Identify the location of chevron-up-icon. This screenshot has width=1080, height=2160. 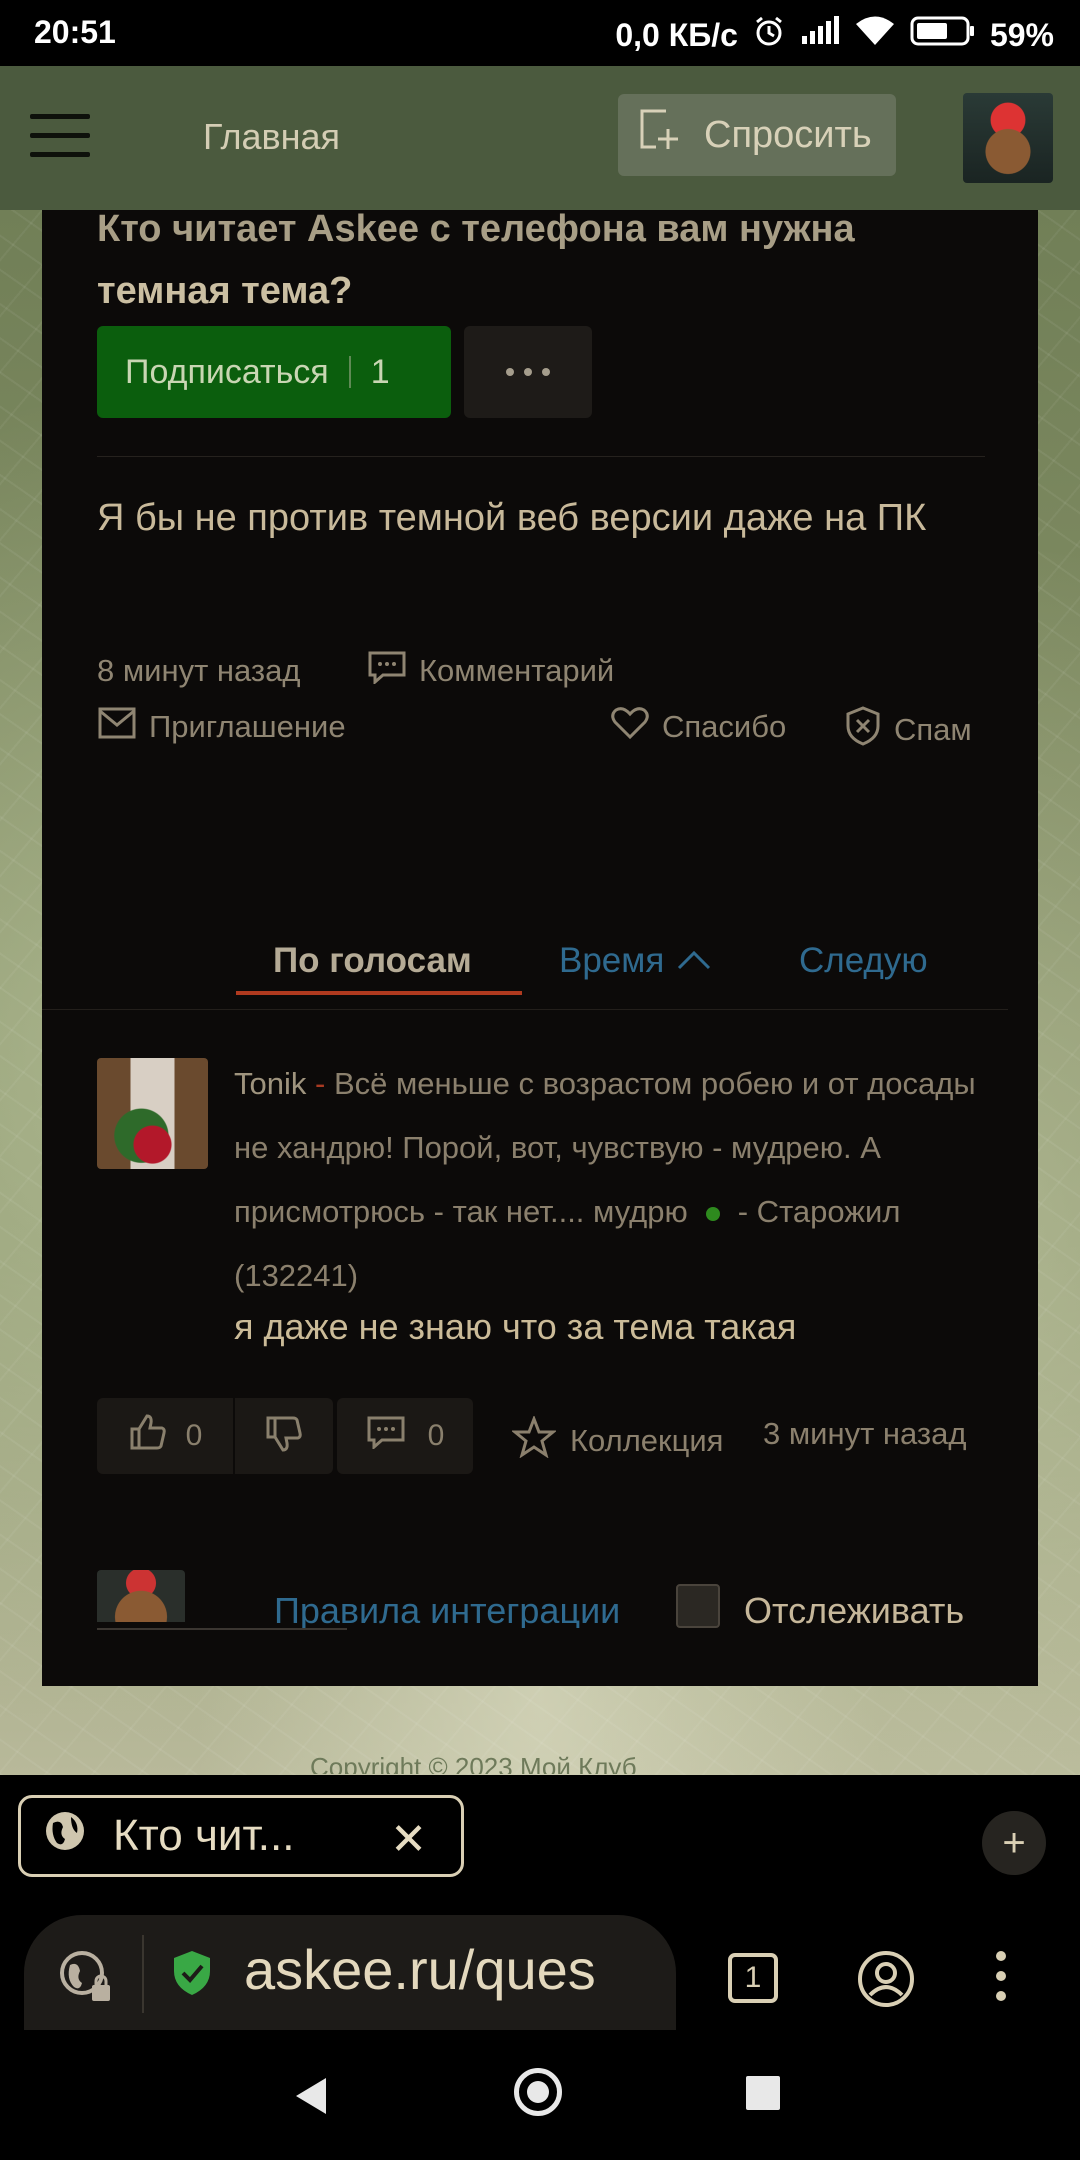
(694, 961).